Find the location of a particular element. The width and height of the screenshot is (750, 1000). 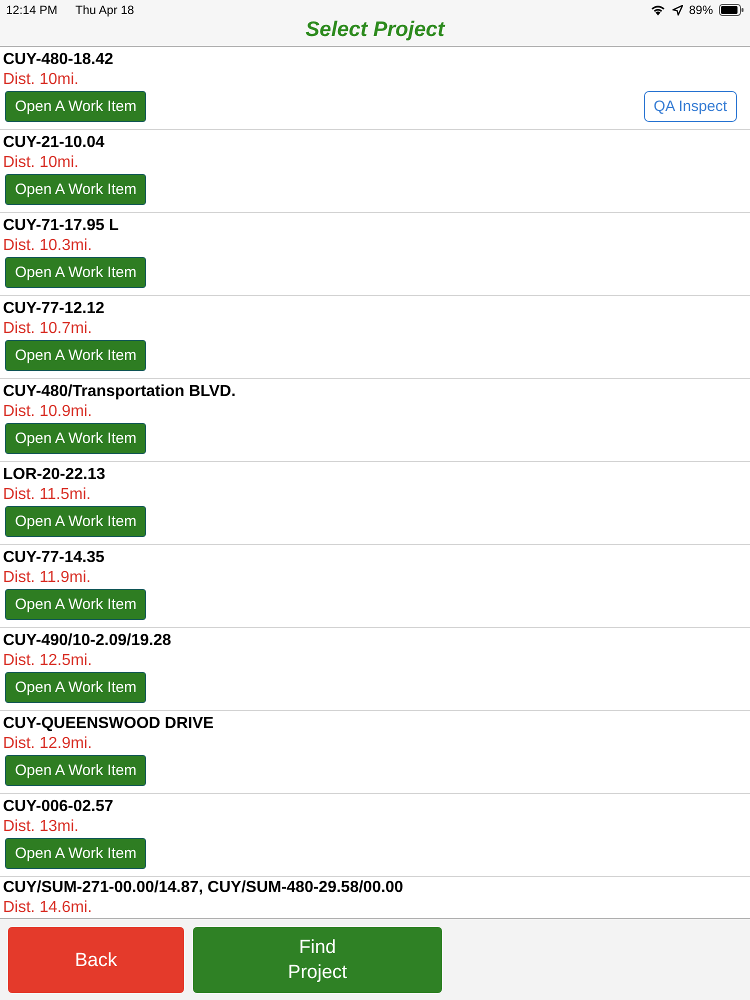

screen-title: Select Project is located at coordinates (375, 30).